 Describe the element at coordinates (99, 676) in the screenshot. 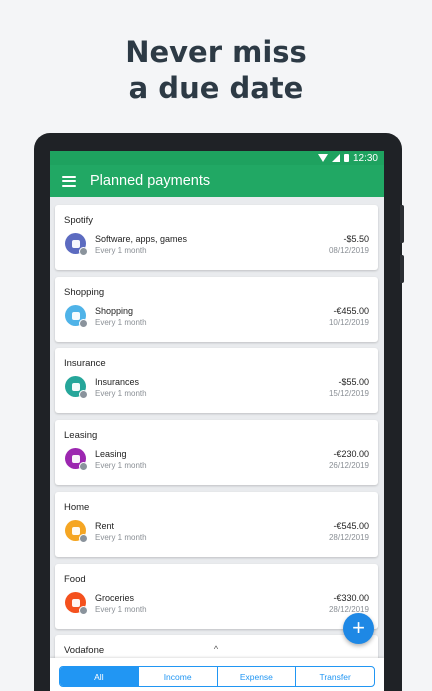

I see `tab-all: All` at that location.